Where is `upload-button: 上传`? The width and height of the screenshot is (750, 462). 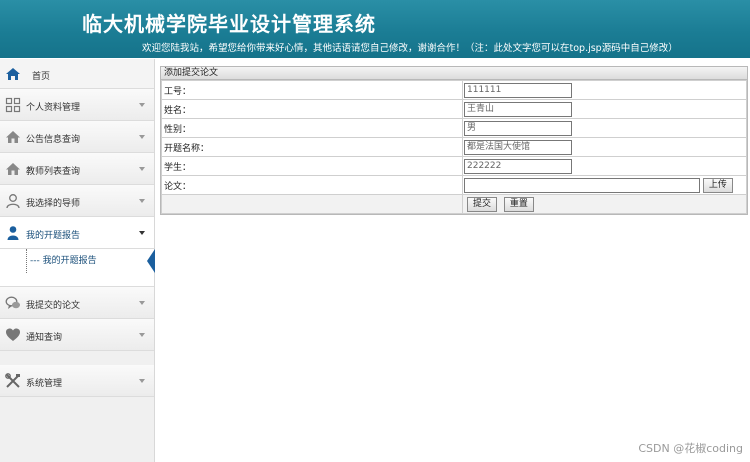
upload-button: 上传 is located at coordinates (717, 185).